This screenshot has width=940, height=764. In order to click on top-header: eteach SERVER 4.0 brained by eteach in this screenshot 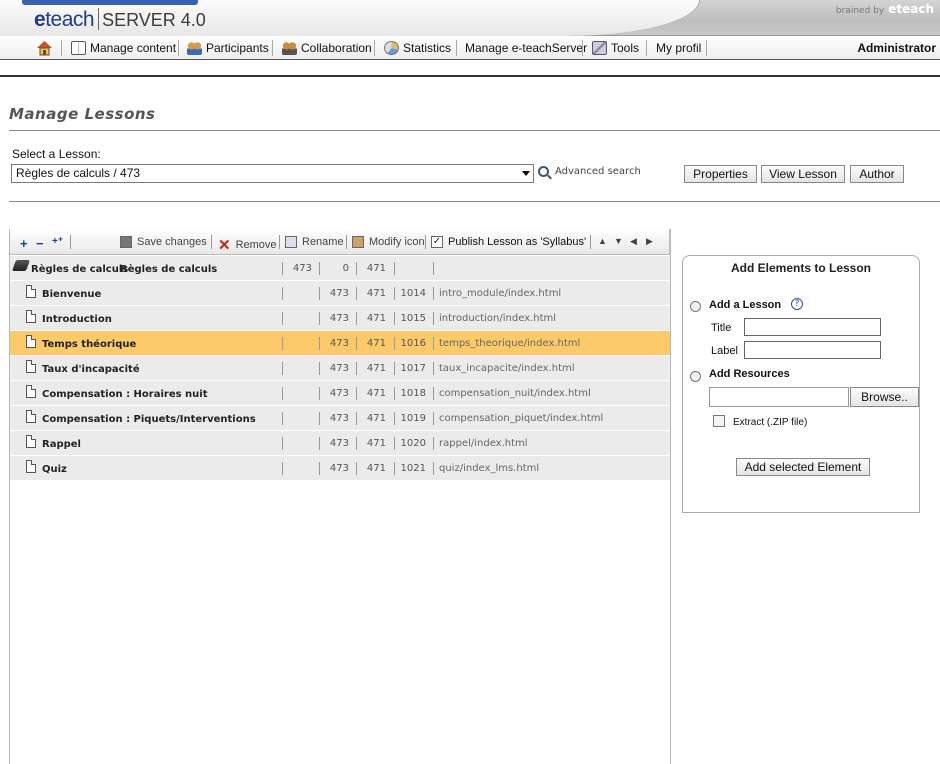, I will do `click(470, 18)`.